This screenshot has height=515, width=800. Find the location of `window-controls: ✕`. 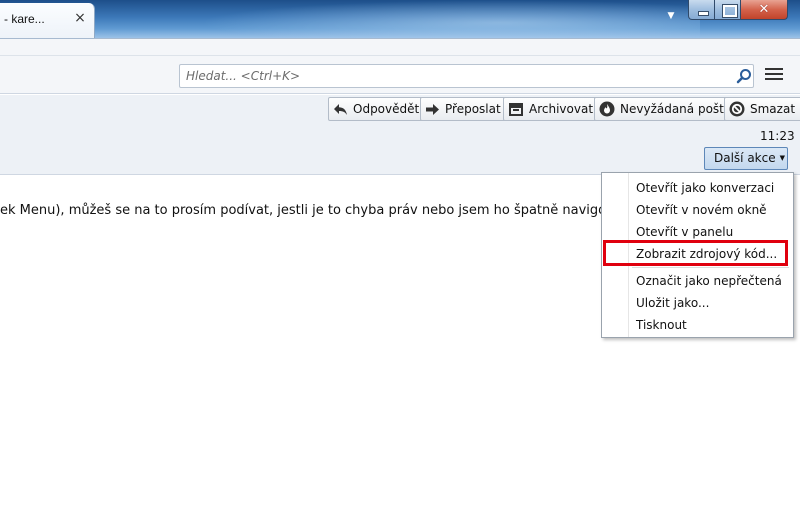

window-controls: ✕ is located at coordinates (738, 10).